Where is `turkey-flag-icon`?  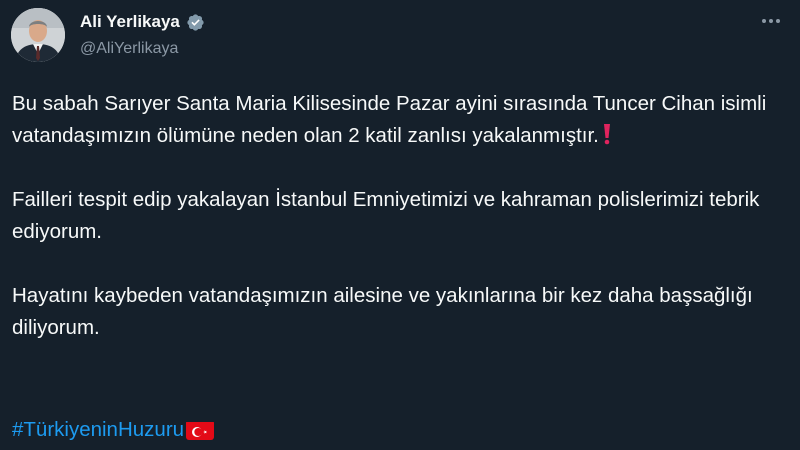
turkey-flag-icon is located at coordinates (200, 430).